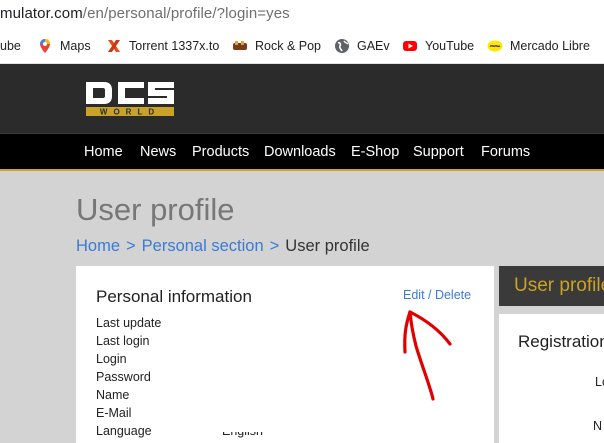 Image resolution: width=604 pixels, height=443 pixels. Describe the element at coordinates (203, 246) in the screenshot. I see `breadcrumb-personal-section: Personal section` at that location.